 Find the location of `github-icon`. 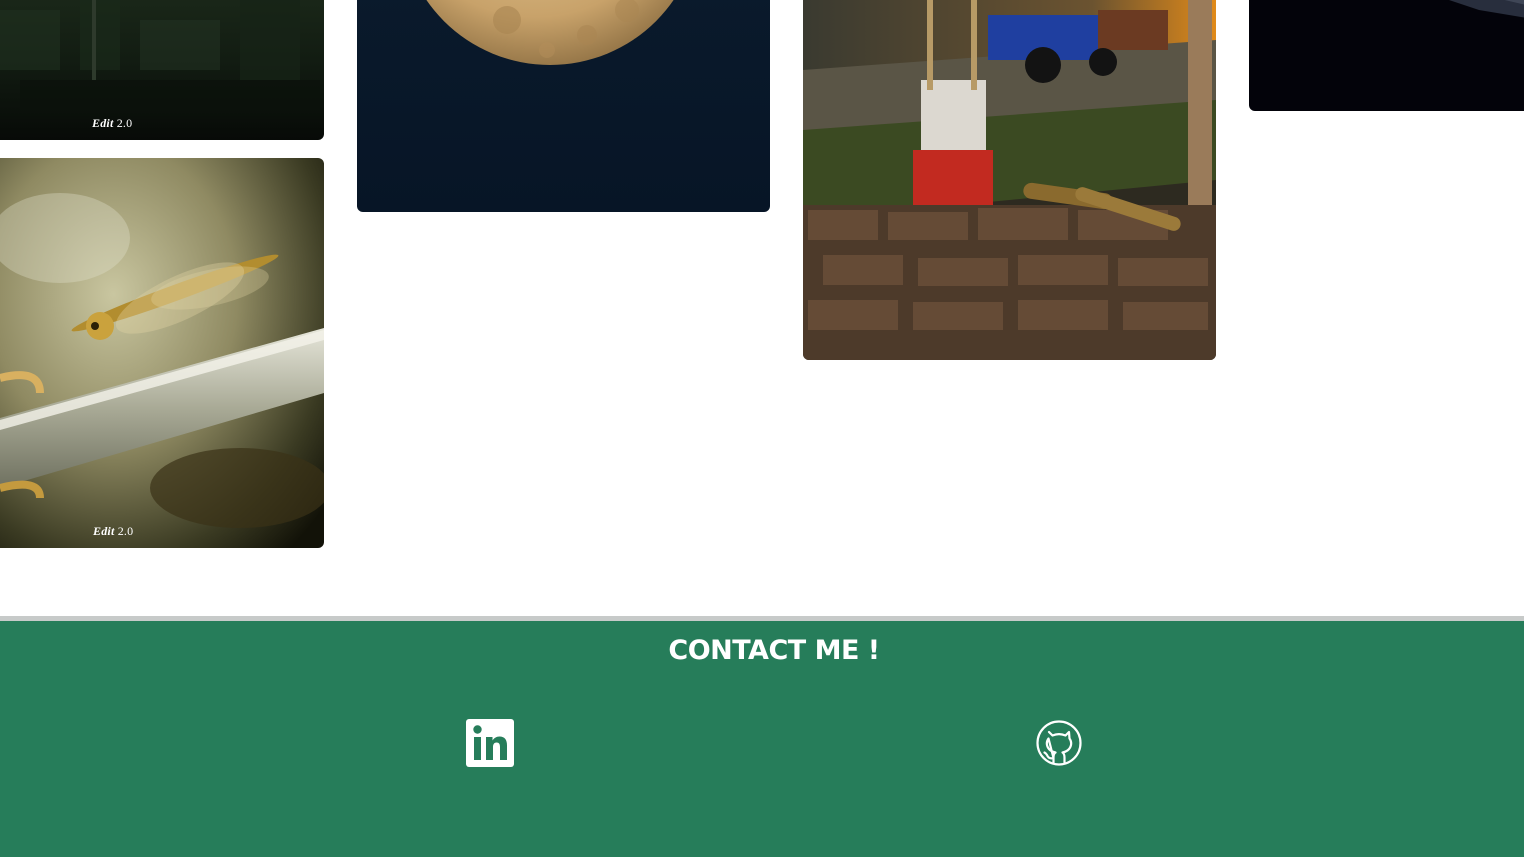

github-icon is located at coordinates (1059, 743).